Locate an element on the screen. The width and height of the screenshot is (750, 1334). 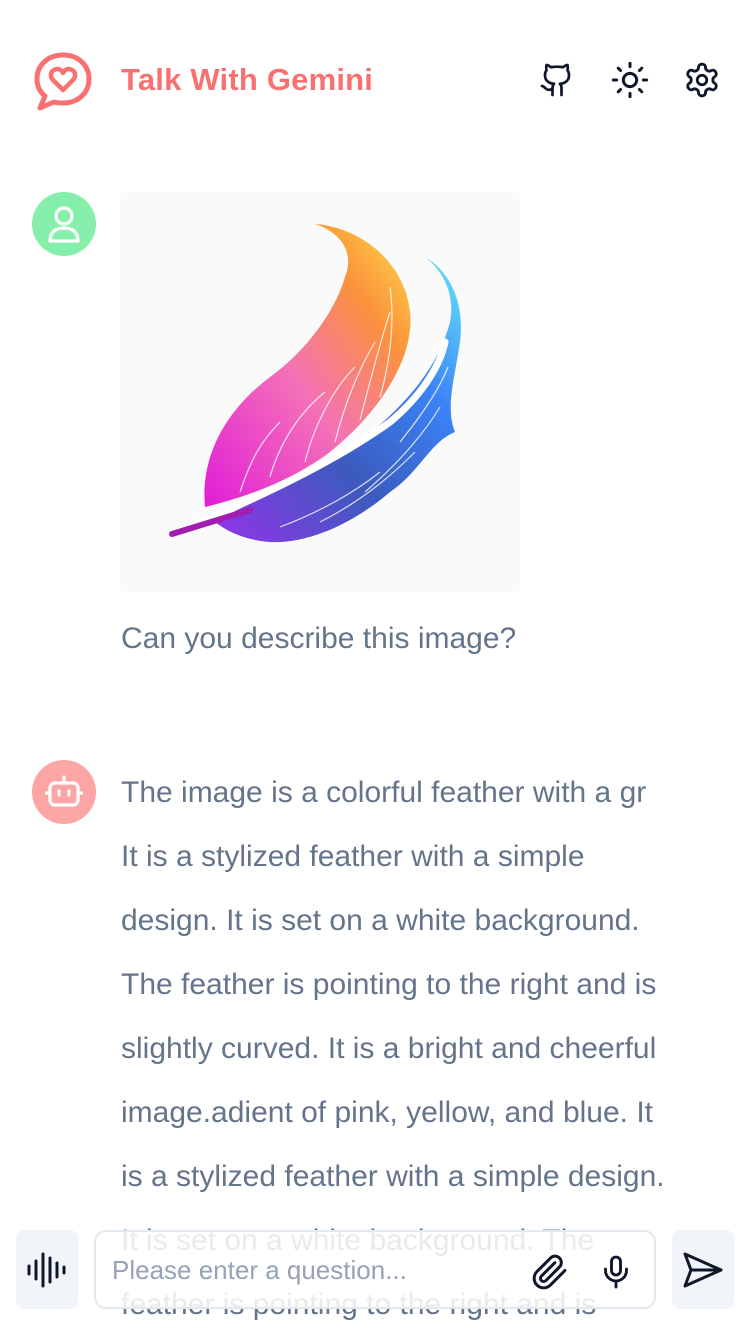
user-message-text: Can you describe this image? is located at coordinates (319, 638).